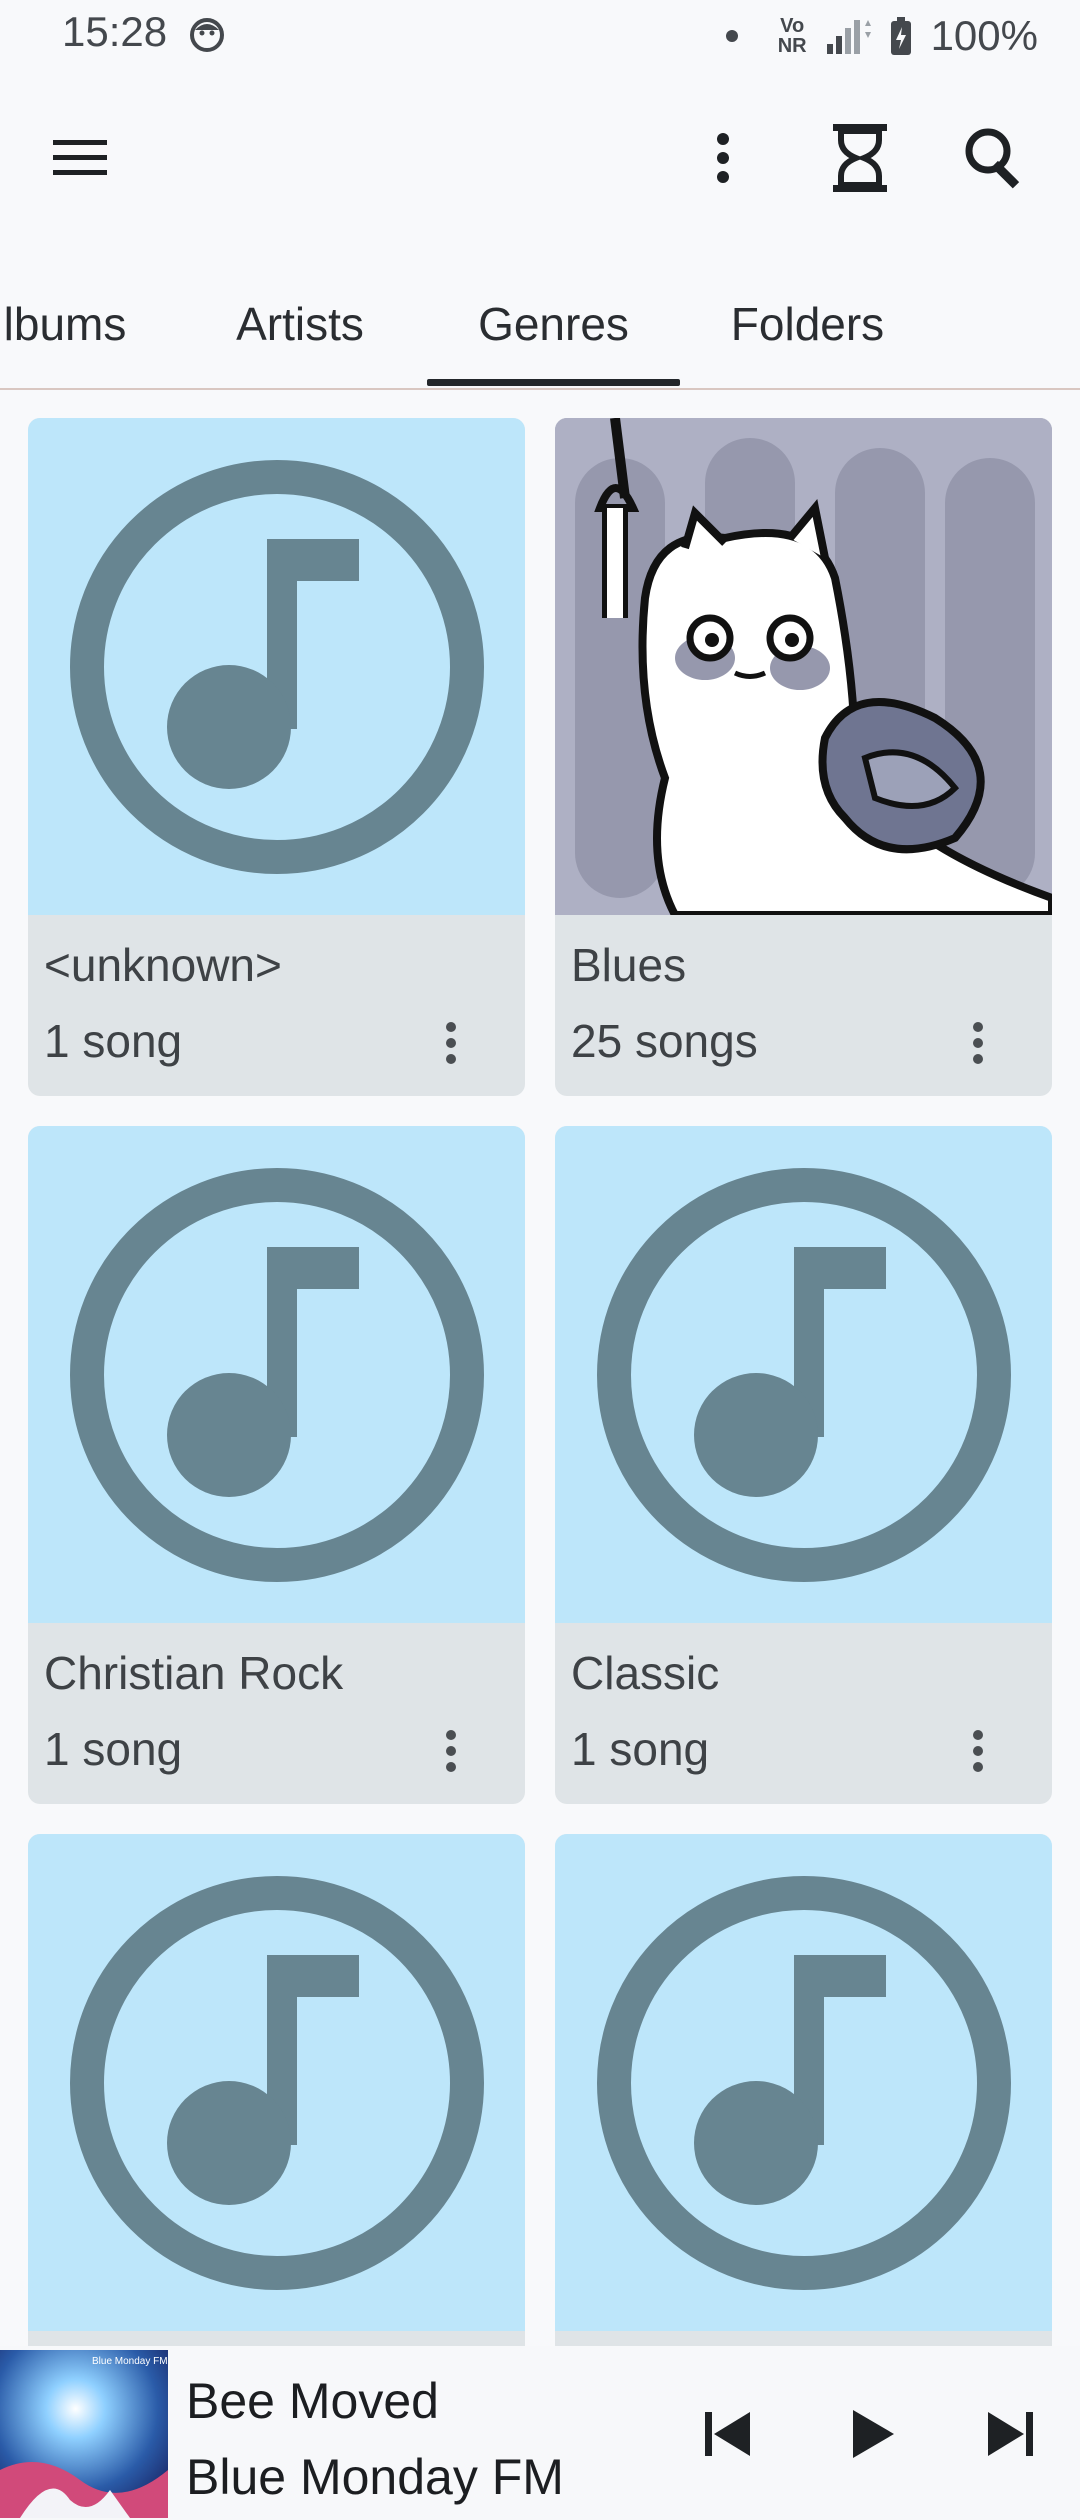 The image size is (1080, 2520). I want to click on signal-icon, so click(848, 37).